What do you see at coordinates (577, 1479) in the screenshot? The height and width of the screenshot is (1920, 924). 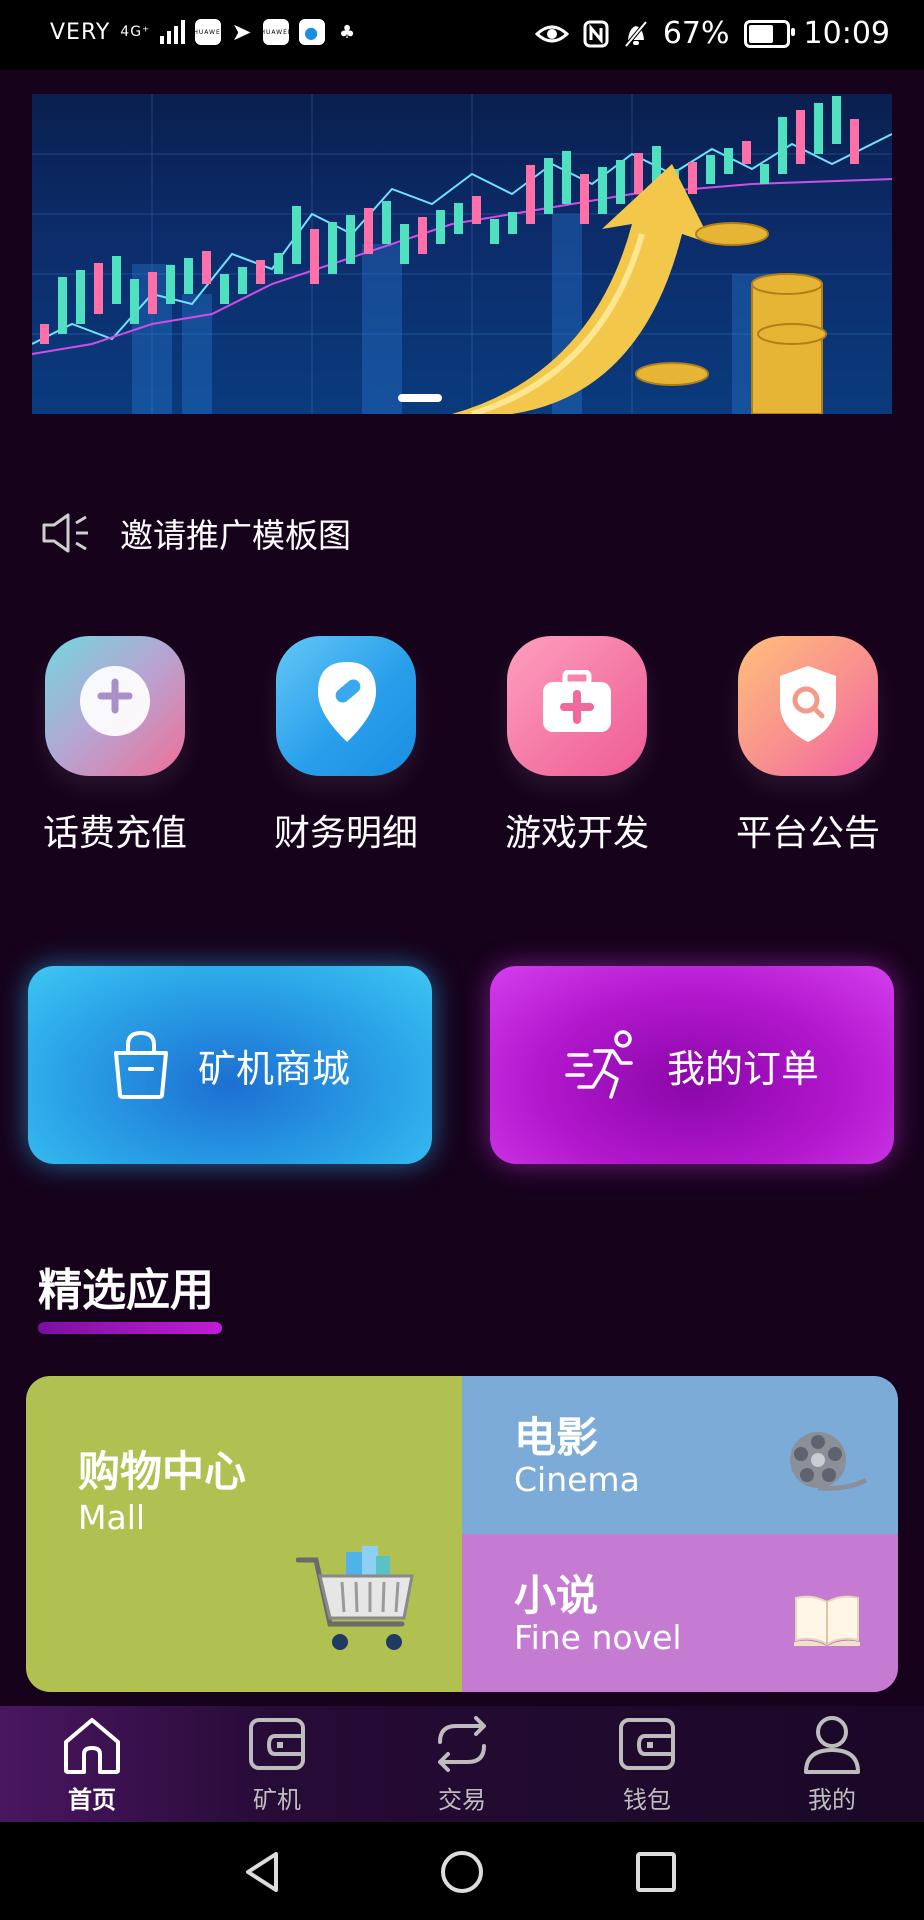 I see `card-subtitle: Cinema` at bounding box center [577, 1479].